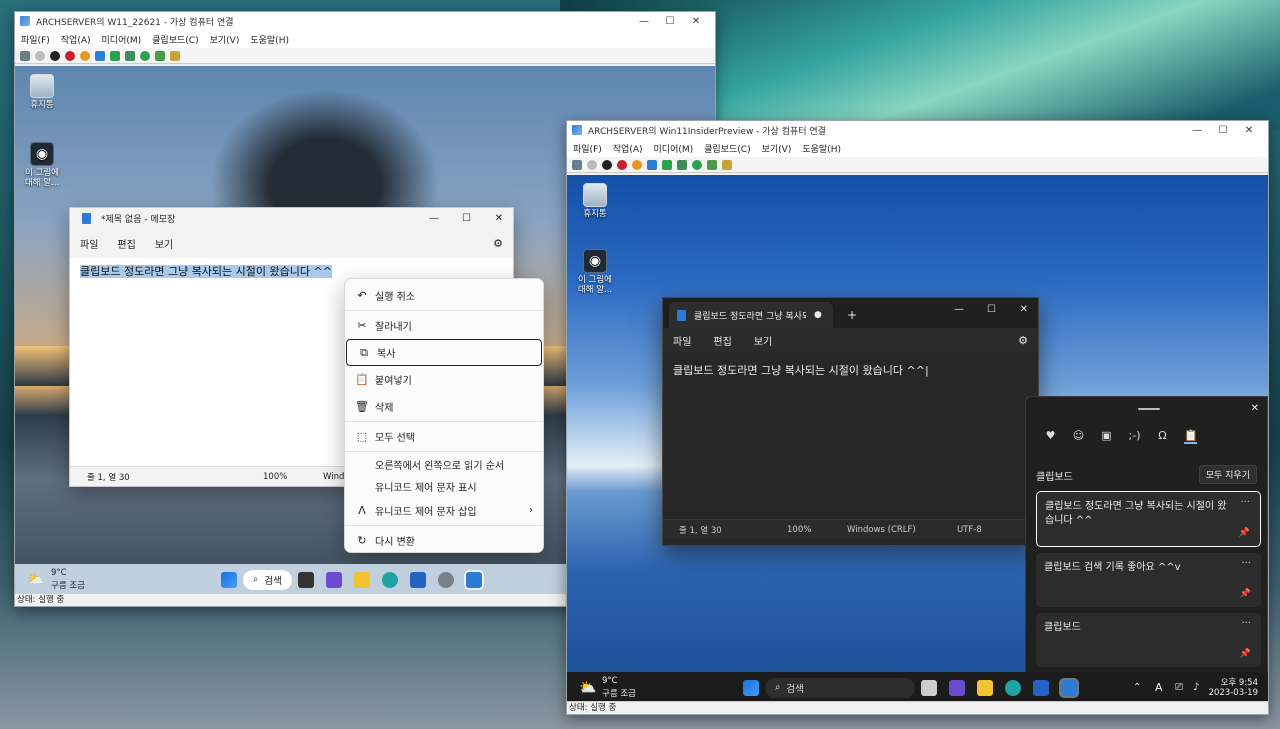 Image resolution: width=1280 pixels, height=729 pixels. What do you see at coordinates (444, 436) in the screenshot?
I see `menu-item-select-all: ⬚ 모두 선택` at bounding box center [444, 436].